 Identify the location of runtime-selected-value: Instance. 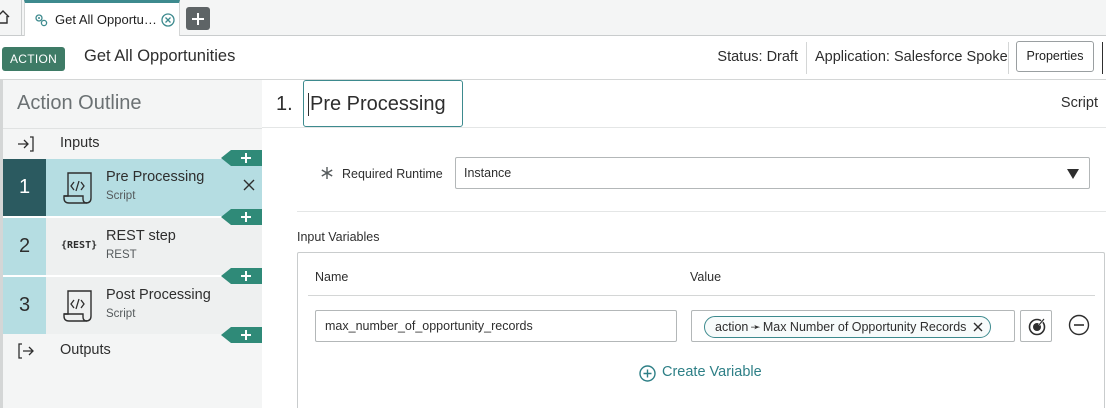
(488, 173).